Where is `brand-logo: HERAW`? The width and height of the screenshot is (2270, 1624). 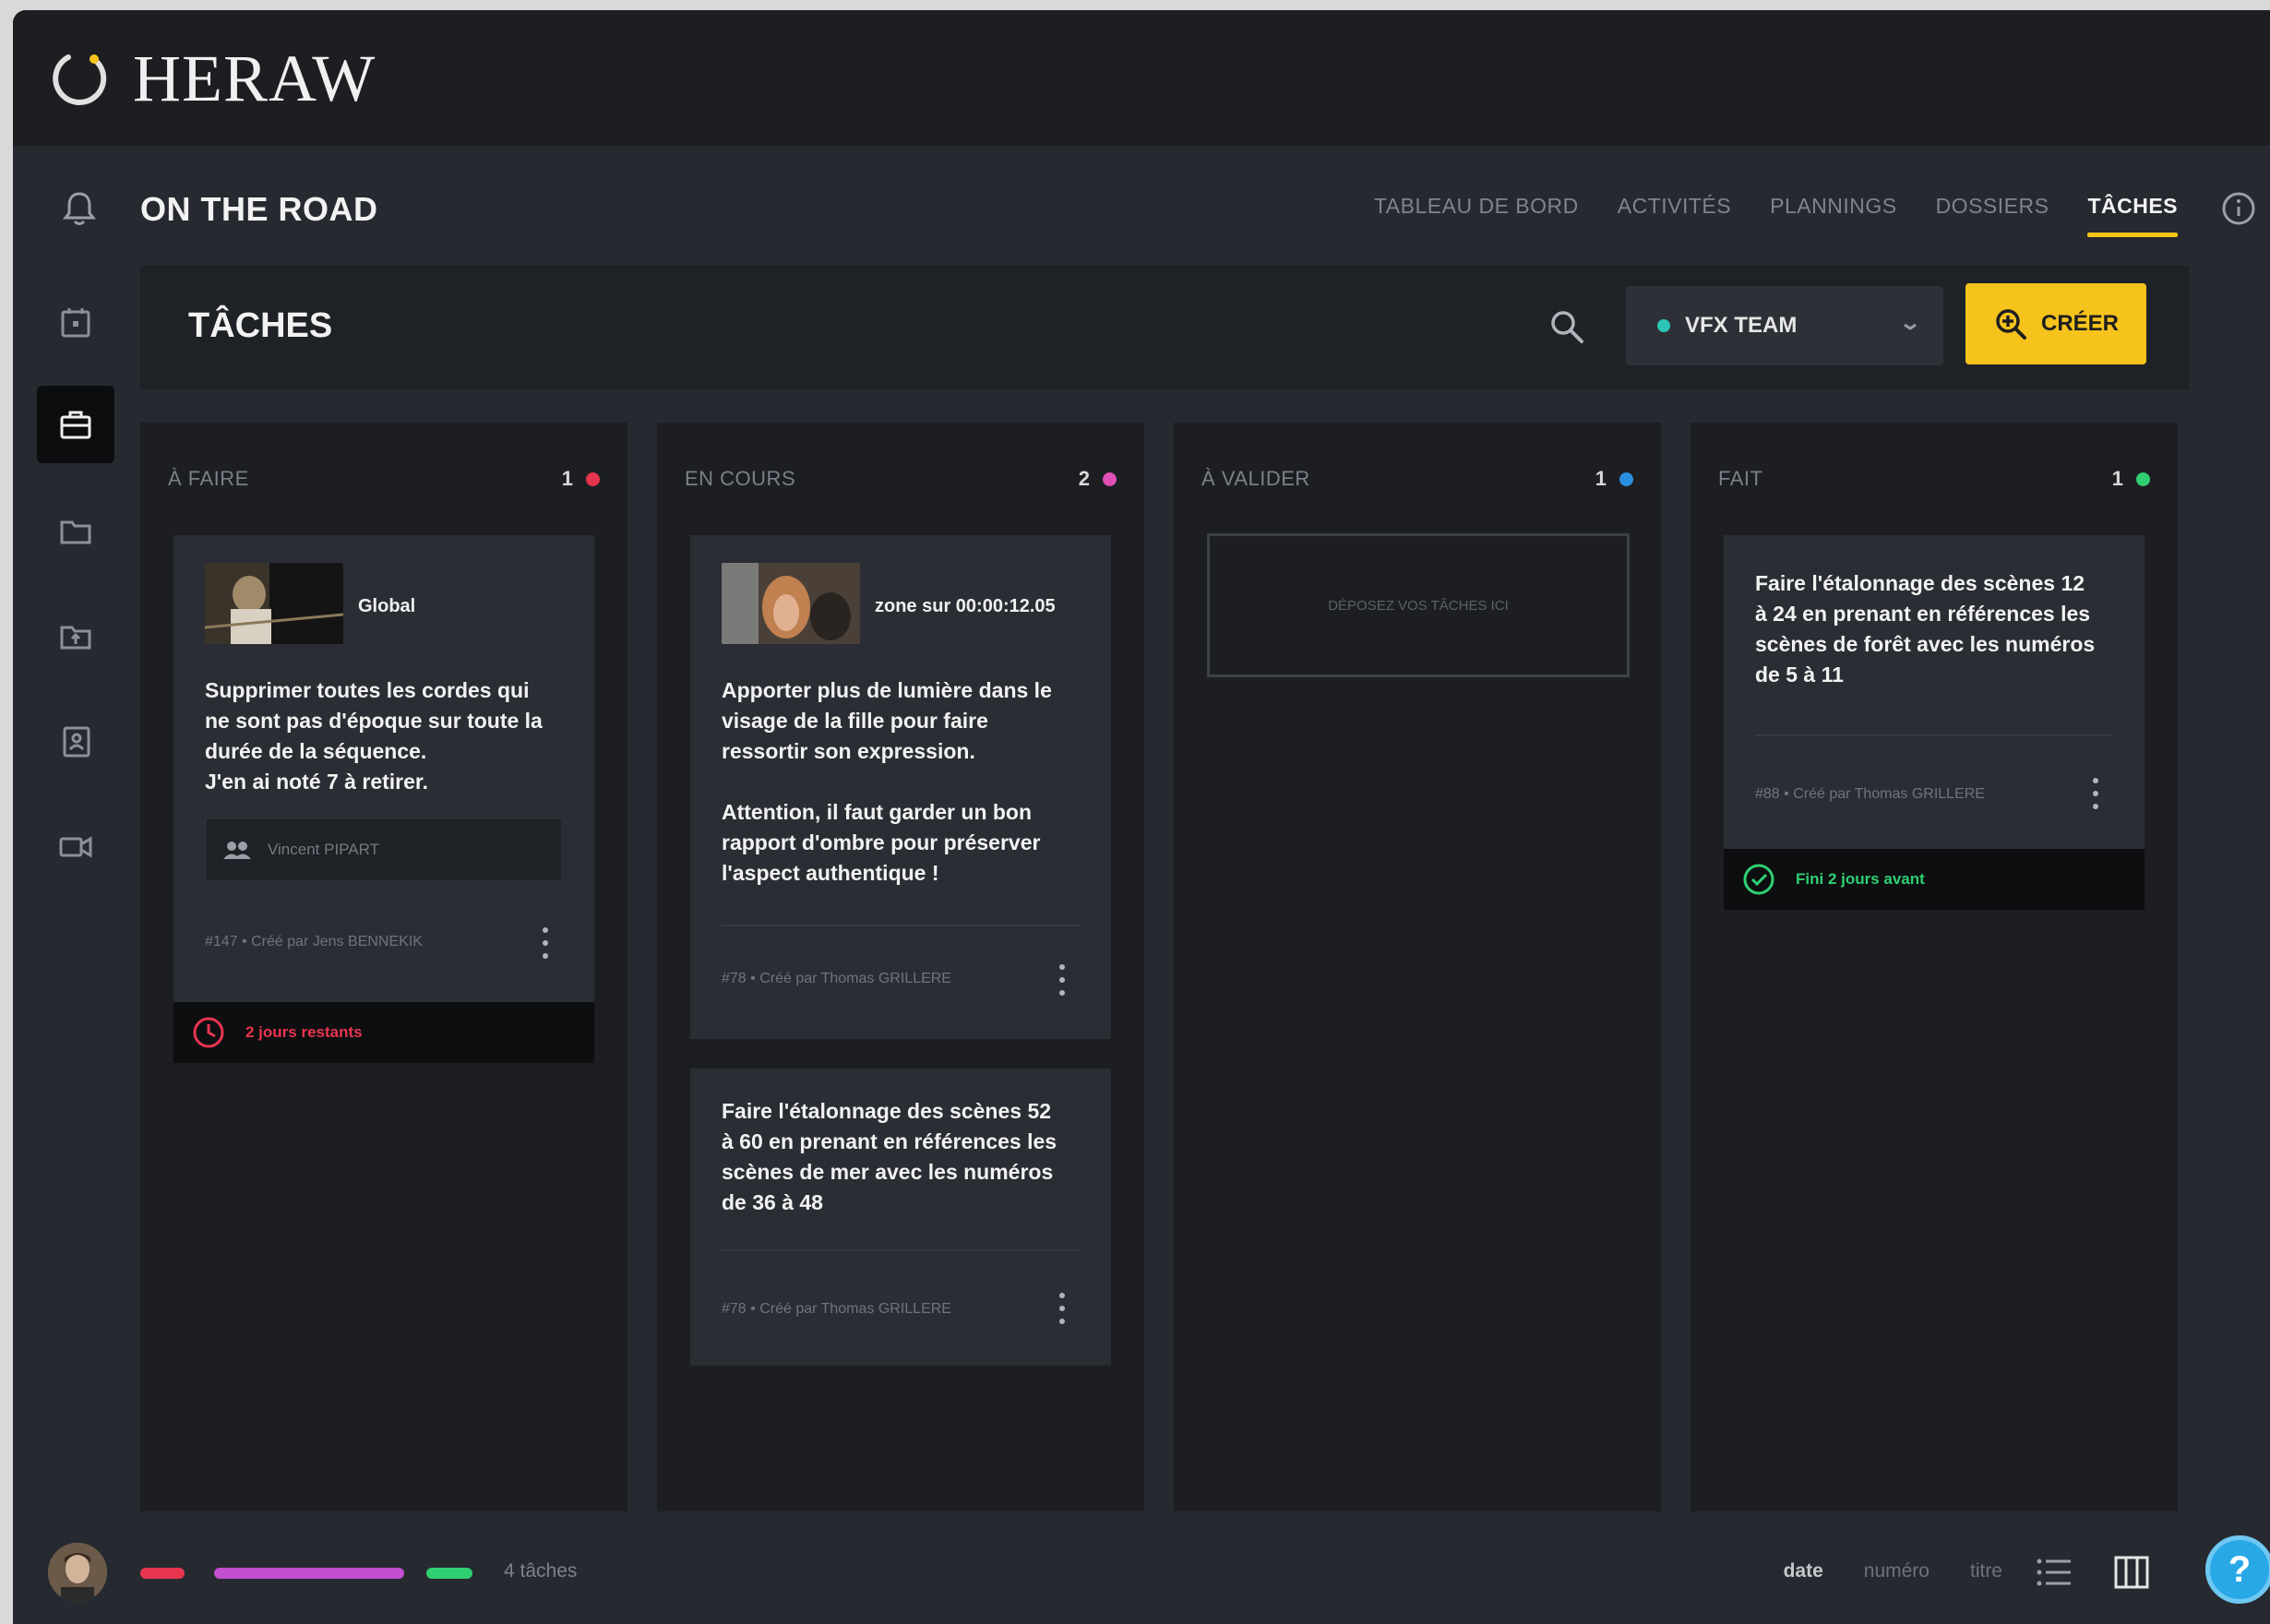 brand-logo: HERAW is located at coordinates (213, 78).